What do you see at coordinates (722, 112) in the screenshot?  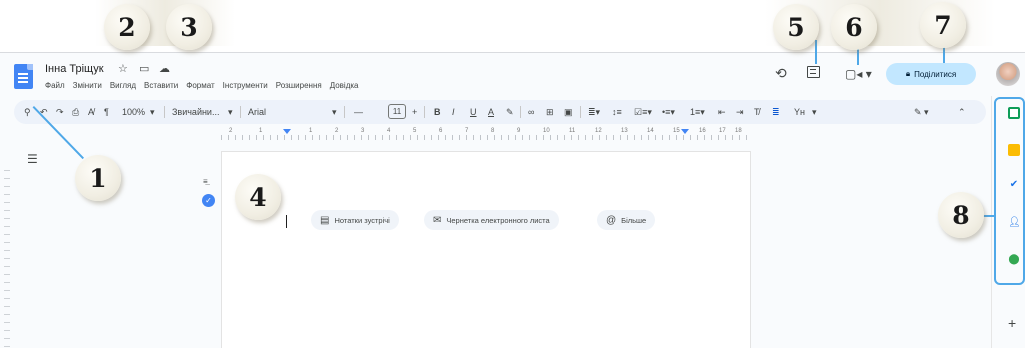 I see `decrease-indent-icon: ⇤` at bounding box center [722, 112].